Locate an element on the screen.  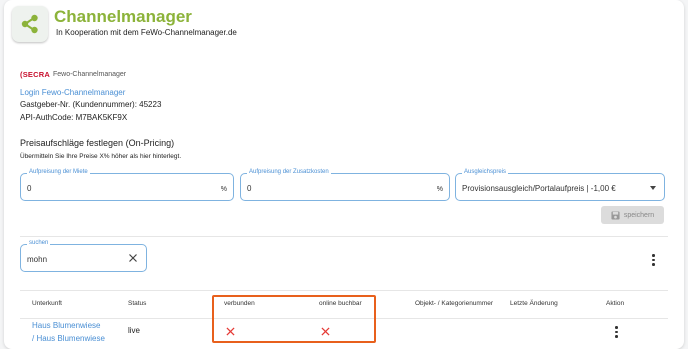
search-input: suchen mohn is located at coordinates (83, 256).